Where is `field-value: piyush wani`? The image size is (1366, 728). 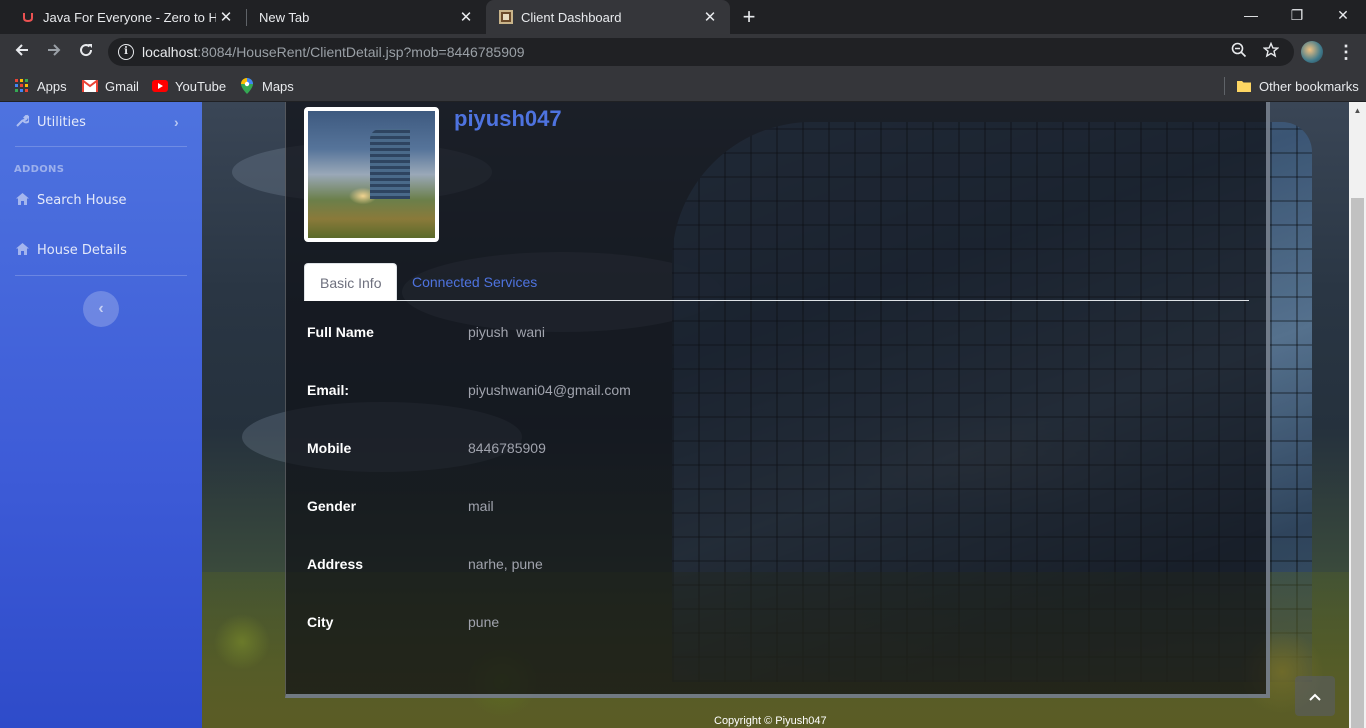
field-value: piyush wani is located at coordinates (507, 332).